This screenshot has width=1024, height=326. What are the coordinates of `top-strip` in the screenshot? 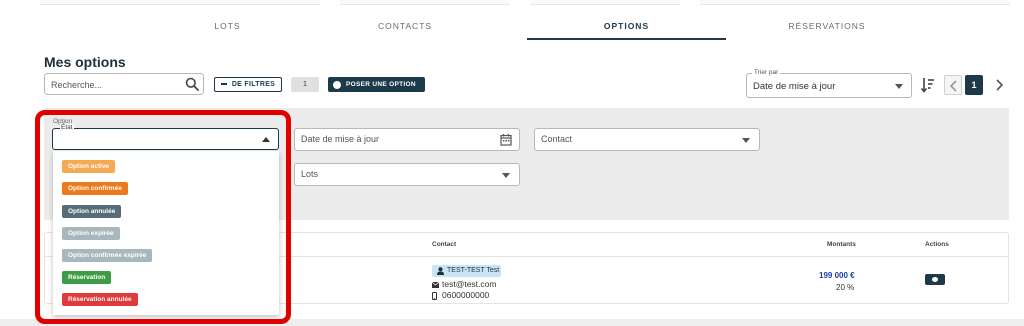 It's located at (512, 4).